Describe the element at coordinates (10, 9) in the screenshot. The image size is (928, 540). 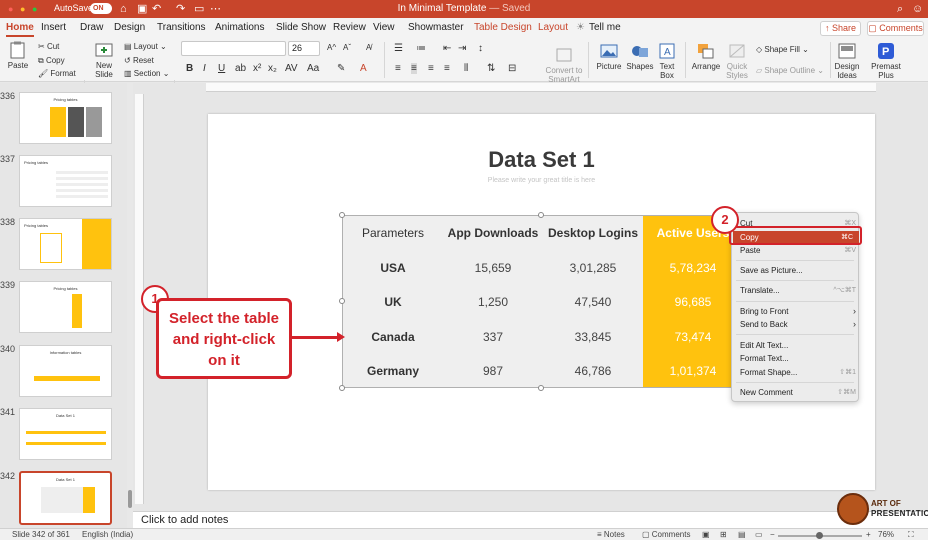
I see `close-window-icon: ●` at that location.